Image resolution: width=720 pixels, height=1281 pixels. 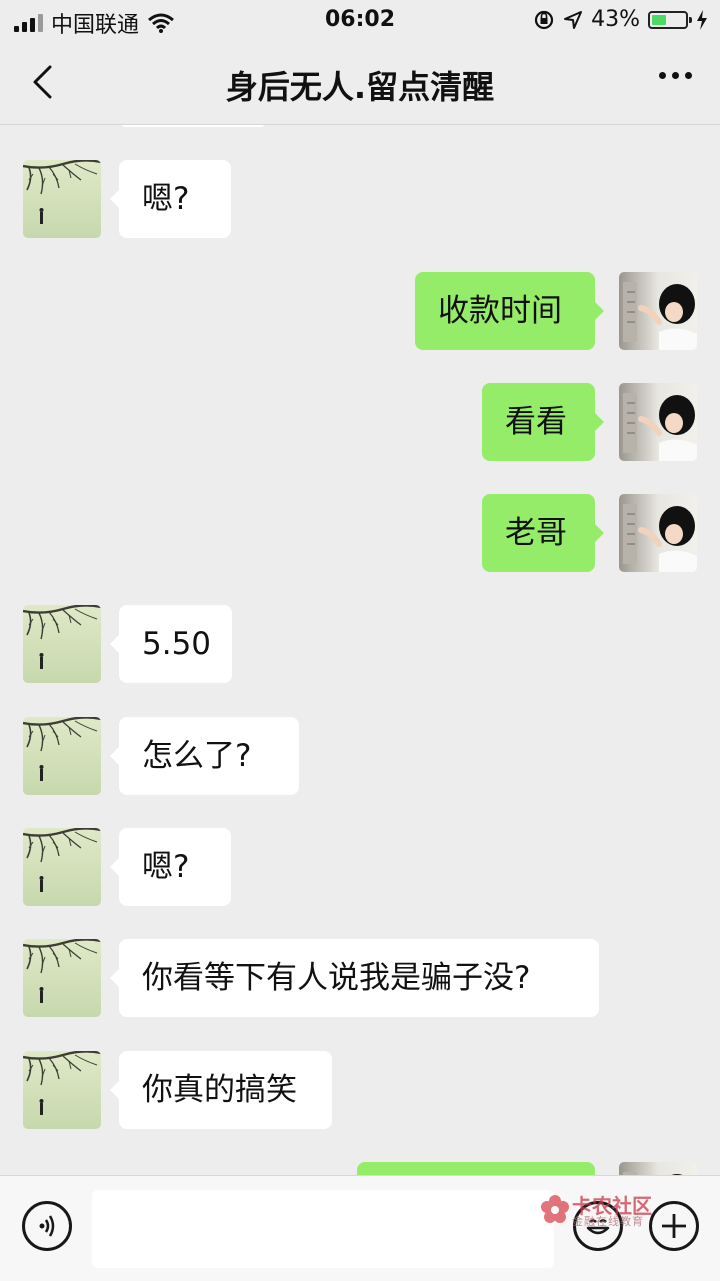 I want to click on message-bubble: 怎么了?, so click(x=204, y=756).